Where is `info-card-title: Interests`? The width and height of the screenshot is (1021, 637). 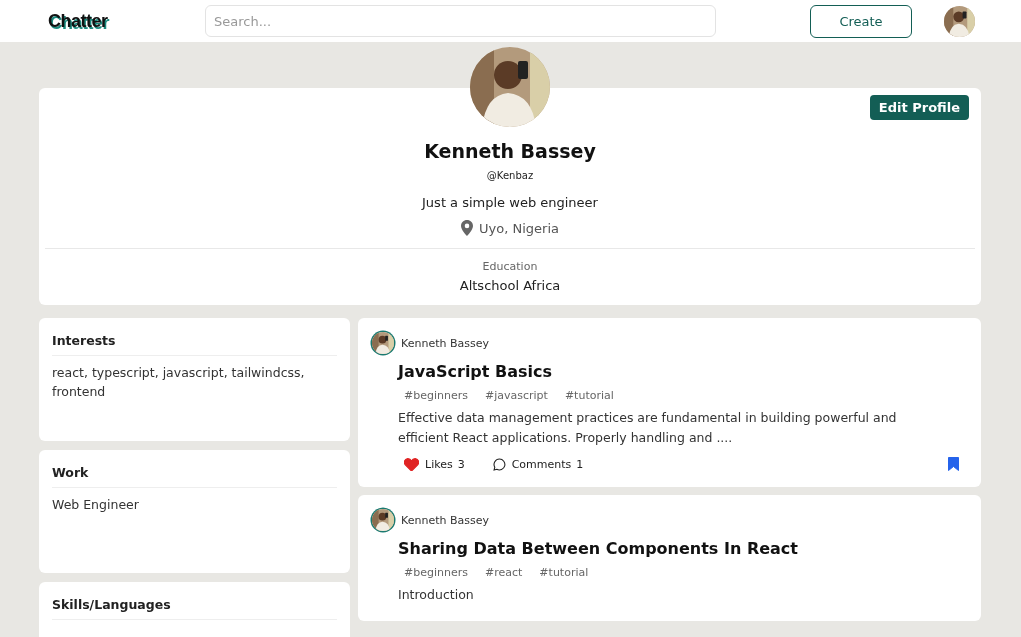 info-card-title: Interests is located at coordinates (194, 344).